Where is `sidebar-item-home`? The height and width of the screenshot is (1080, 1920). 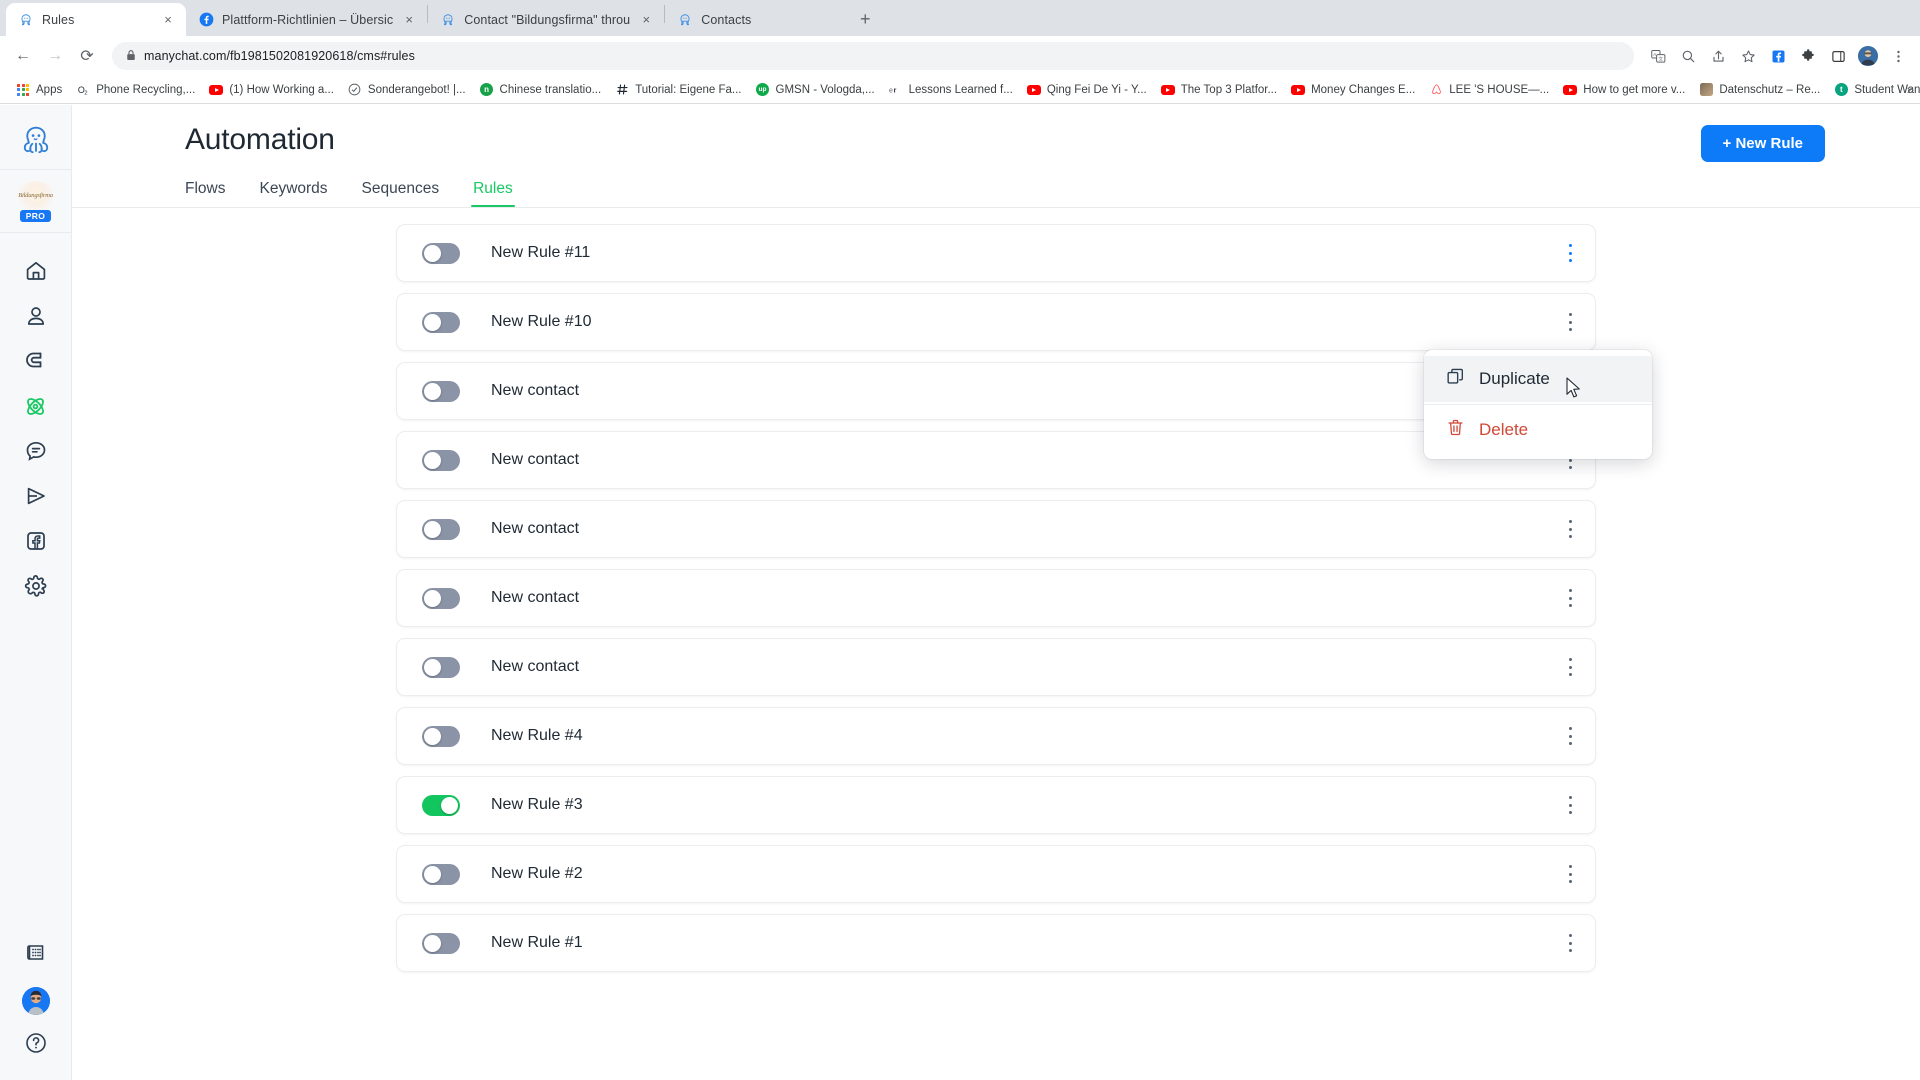 sidebar-item-home is located at coordinates (36, 273).